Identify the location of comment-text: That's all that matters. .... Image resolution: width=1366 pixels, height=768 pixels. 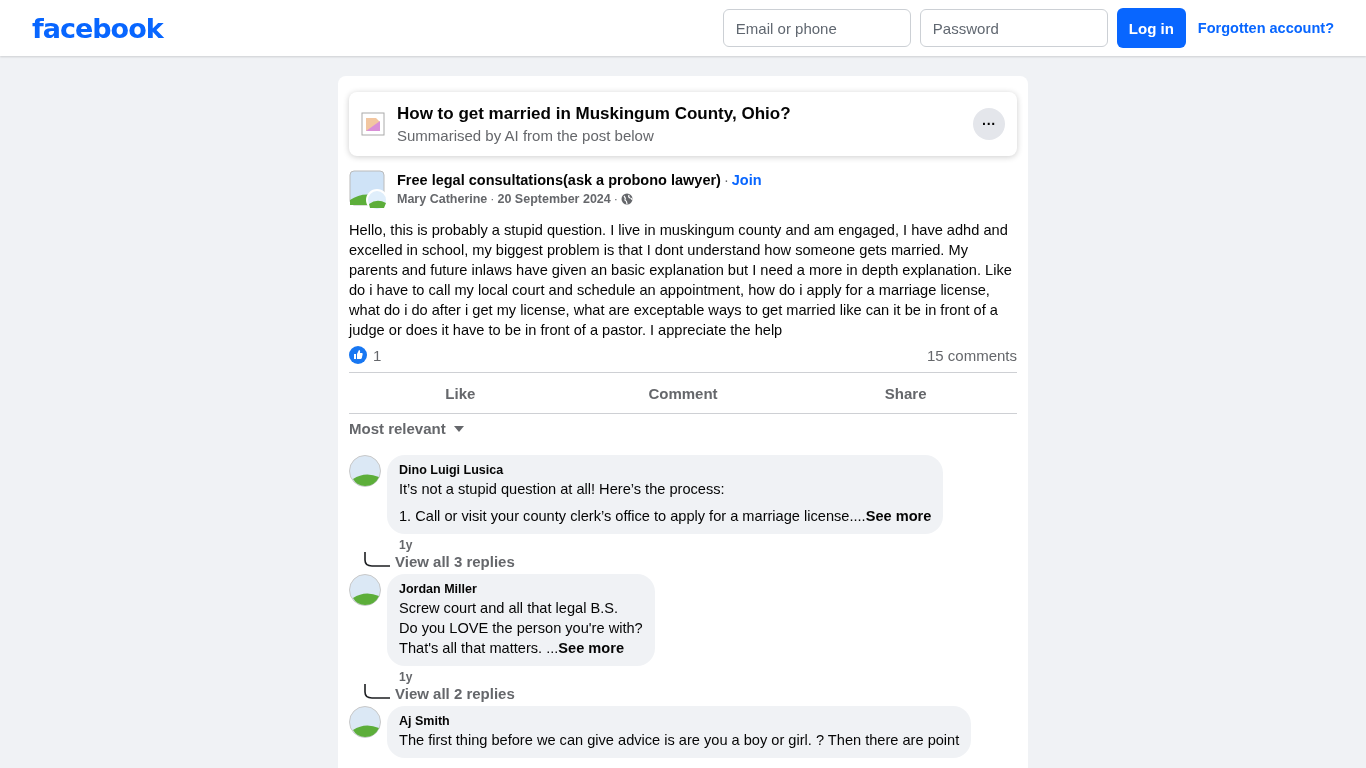
(479, 648).